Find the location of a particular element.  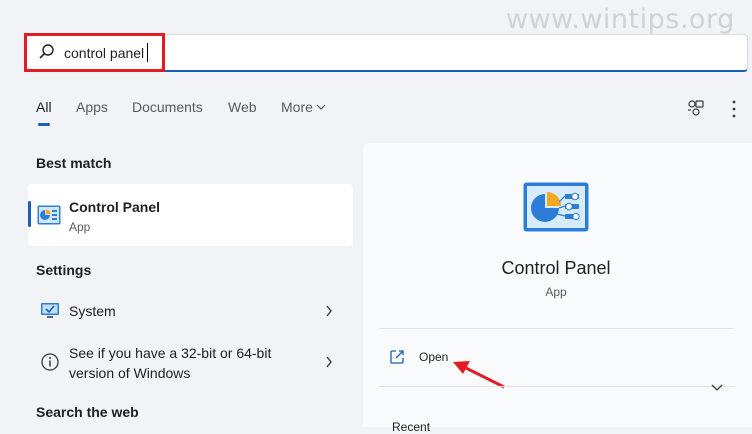

tab-more: More is located at coordinates (297, 107).